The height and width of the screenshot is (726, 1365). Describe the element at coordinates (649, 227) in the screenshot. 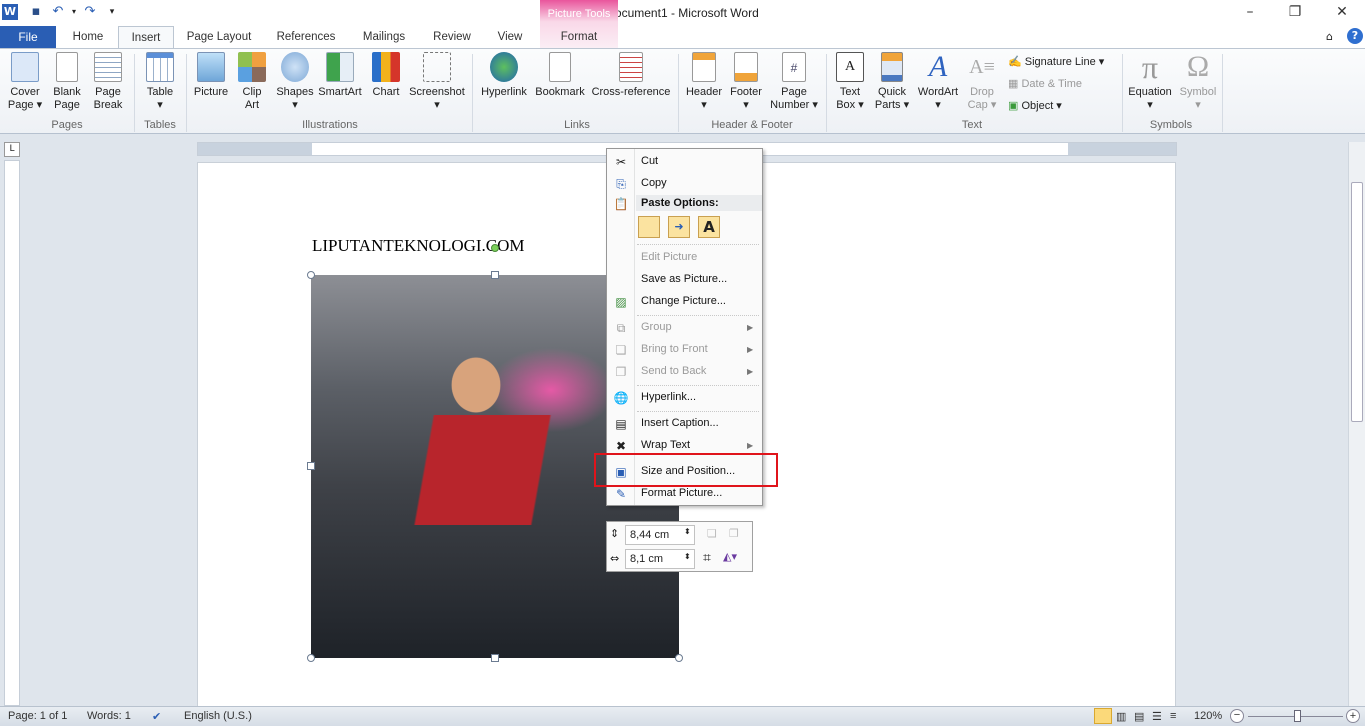

I see `paste-keep-formatting-icon` at that location.